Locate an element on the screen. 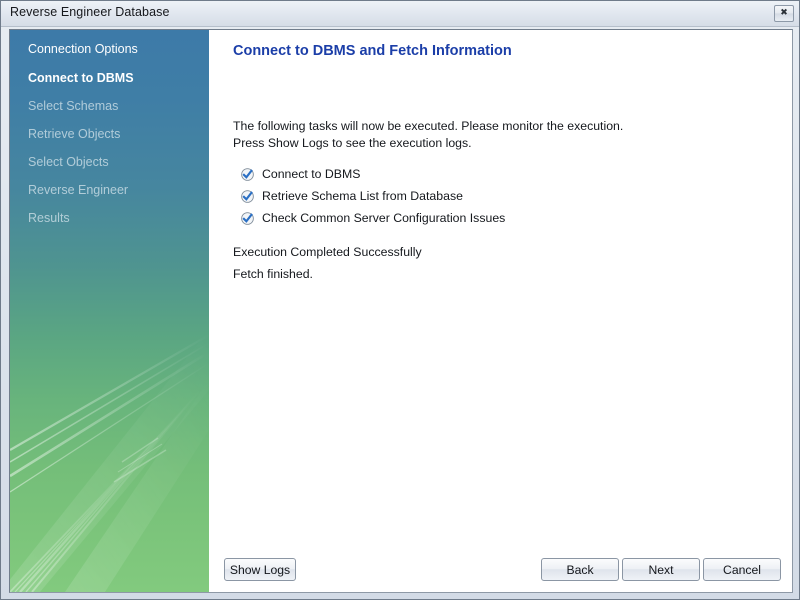 The width and height of the screenshot is (800, 600). sidebar-item-label: Results is located at coordinates (49, 218).